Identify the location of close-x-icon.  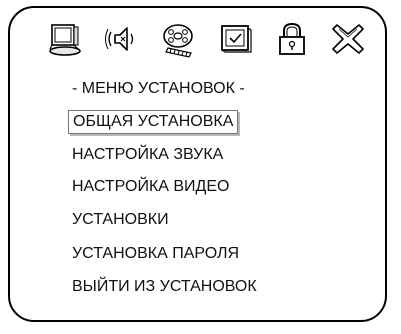
(348, 39).